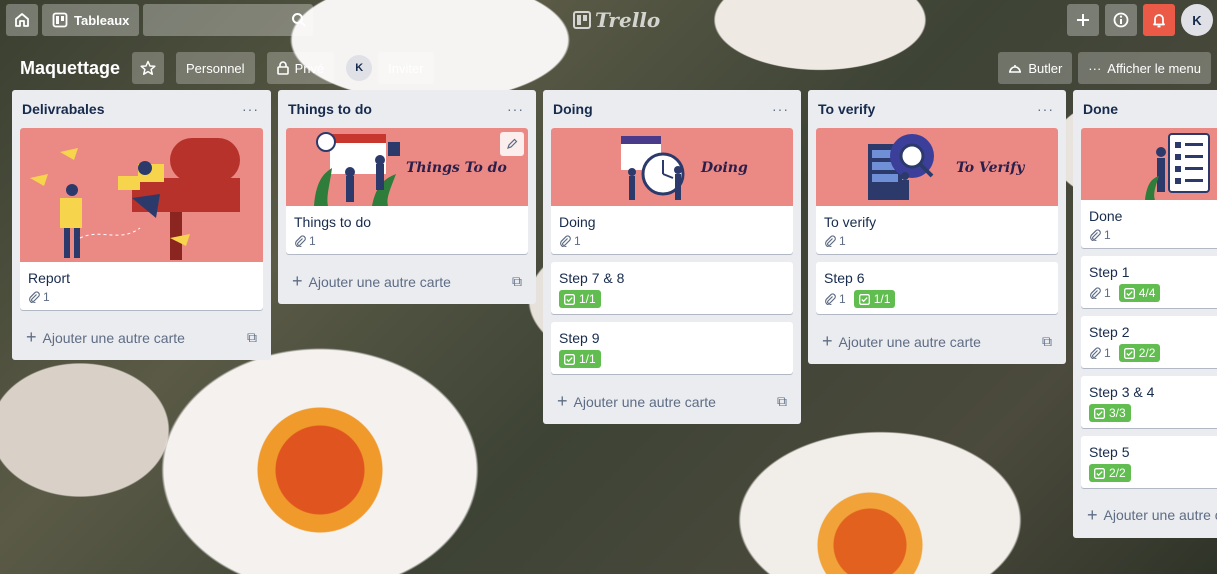 This screenshot has width=1217, height=574. Describe the element at coordinates (1083, 20) in the screenshot. I see `create-button` at that location.